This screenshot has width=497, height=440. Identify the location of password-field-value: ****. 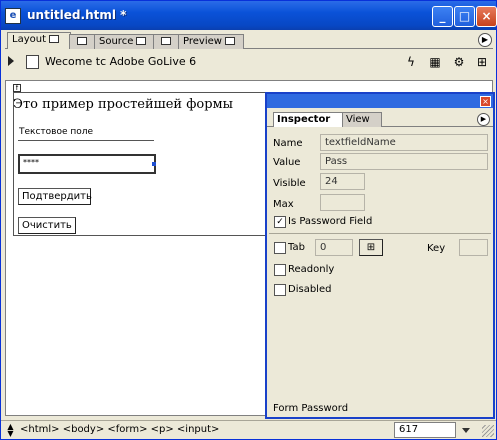
(31, 162).